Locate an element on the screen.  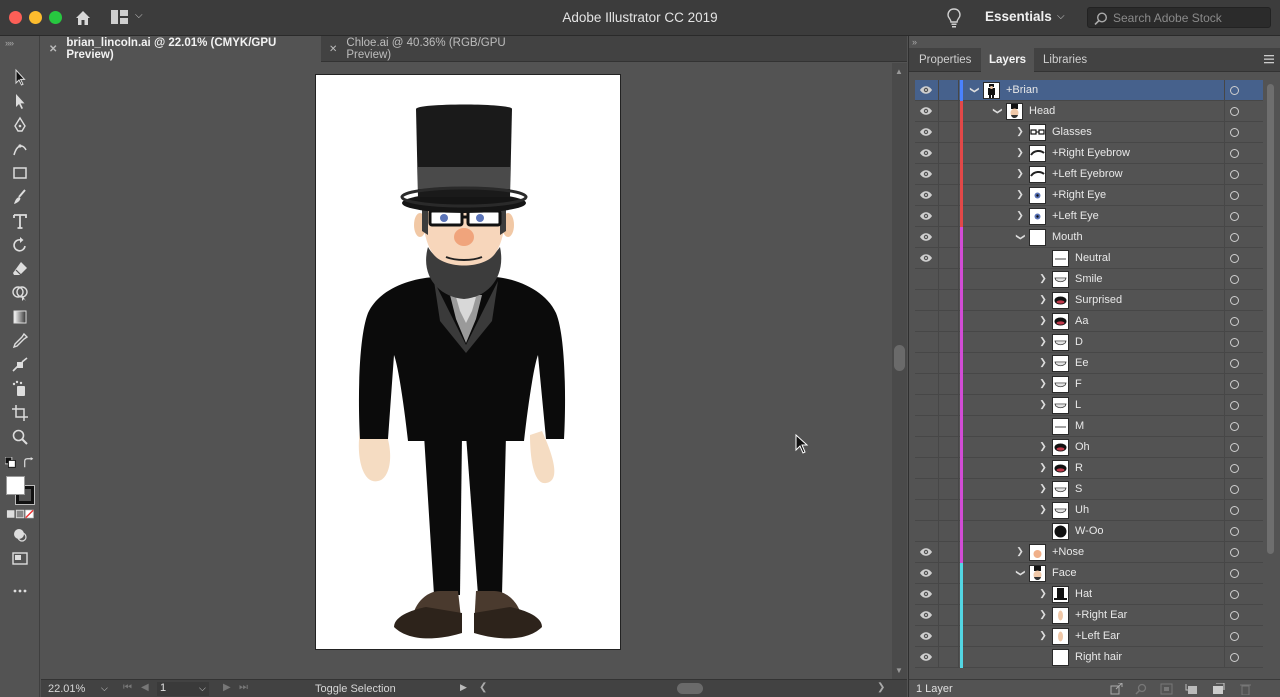
gradient-tool-icon is located at coordinates (20, 317).